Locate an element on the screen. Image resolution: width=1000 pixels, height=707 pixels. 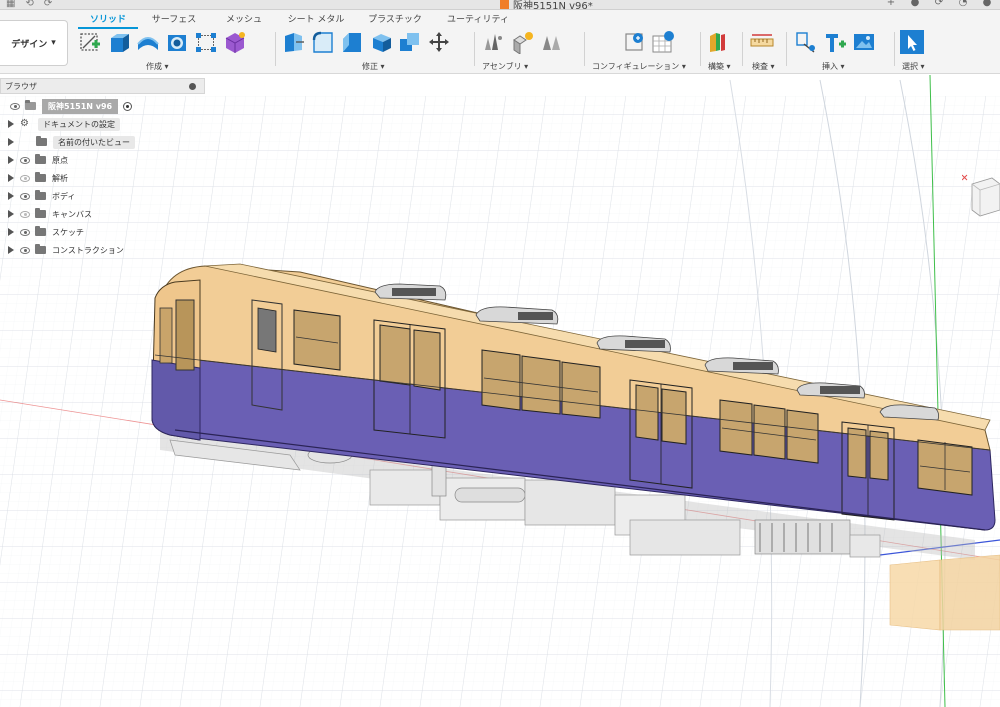
tree-item-label: 名前の付いたビュー is located at coordinates (94, 142).